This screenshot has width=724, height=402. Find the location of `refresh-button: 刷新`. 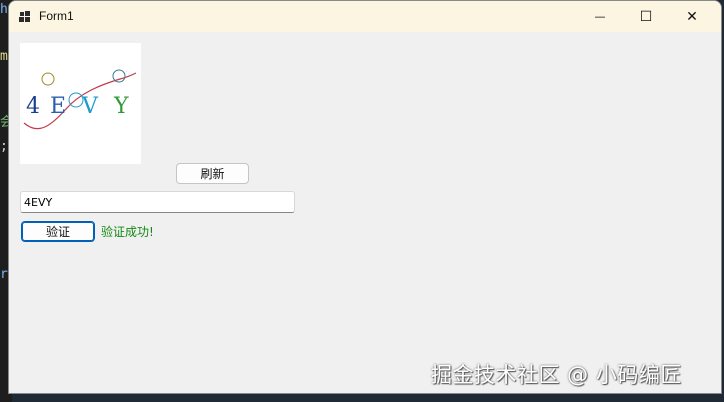

refresh-button: 刷新 is located at coordinates (212, 173).